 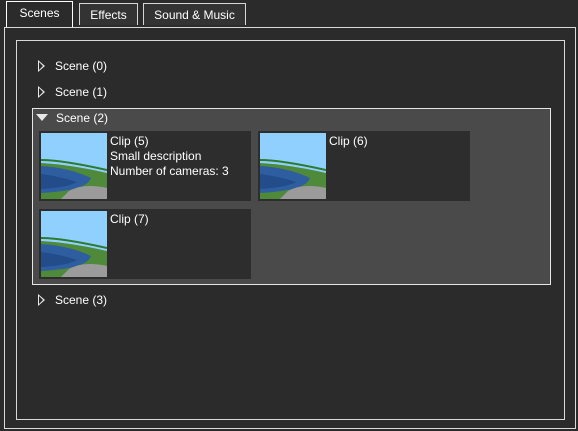 I want to click on clip-camera-count: Number of cameras: 3, so click(x=169, y=171).